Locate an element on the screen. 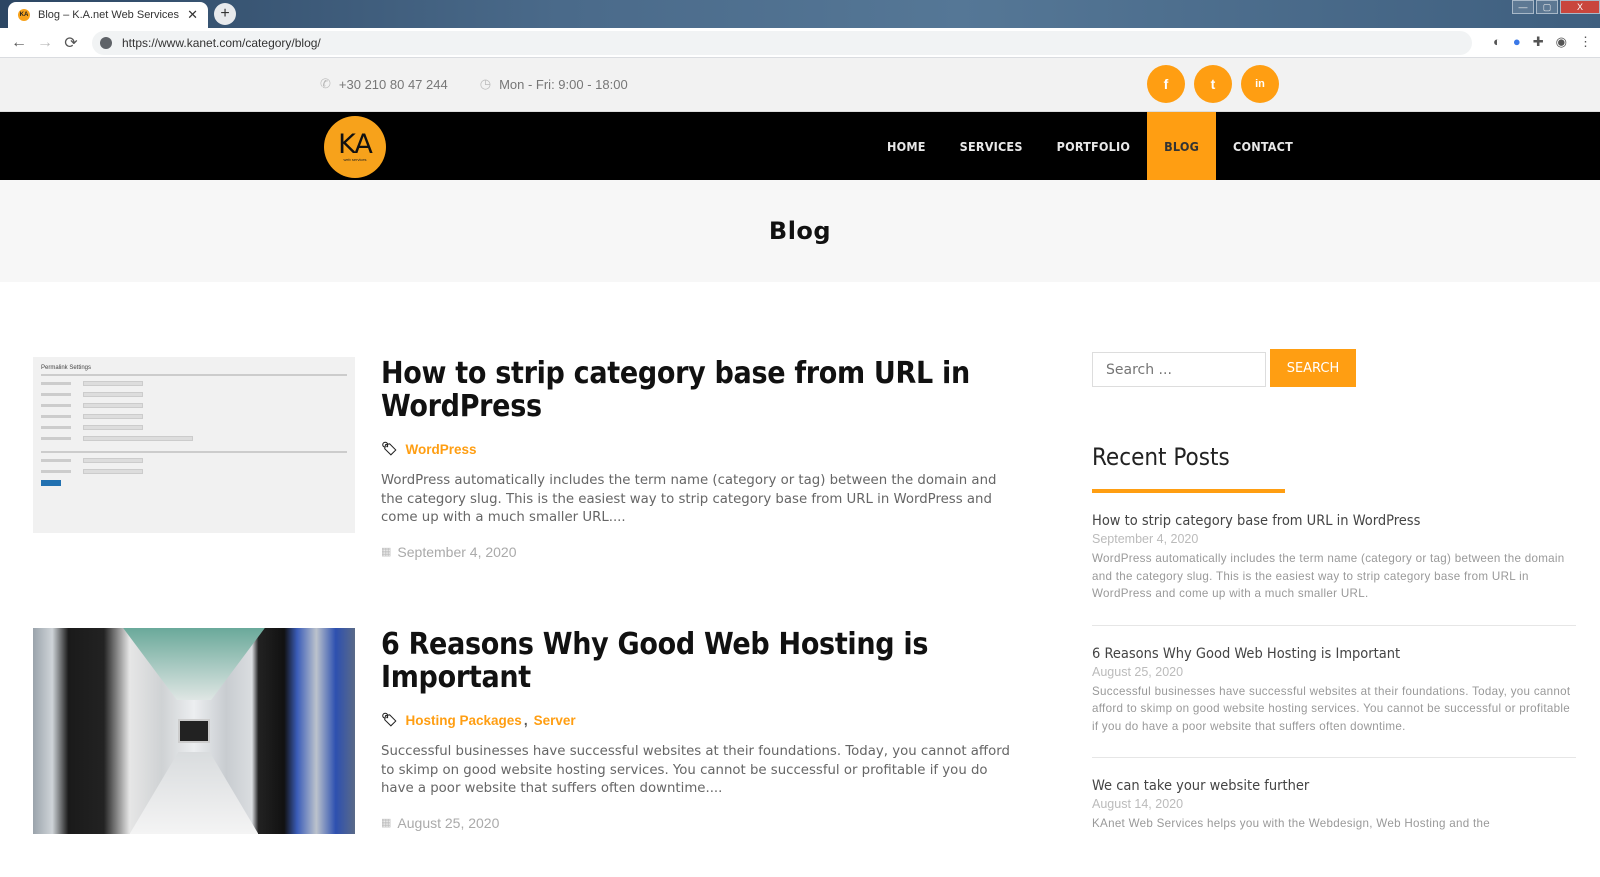  recent-post-date: September 4, 2020 is located at coordinates (1145, 539).